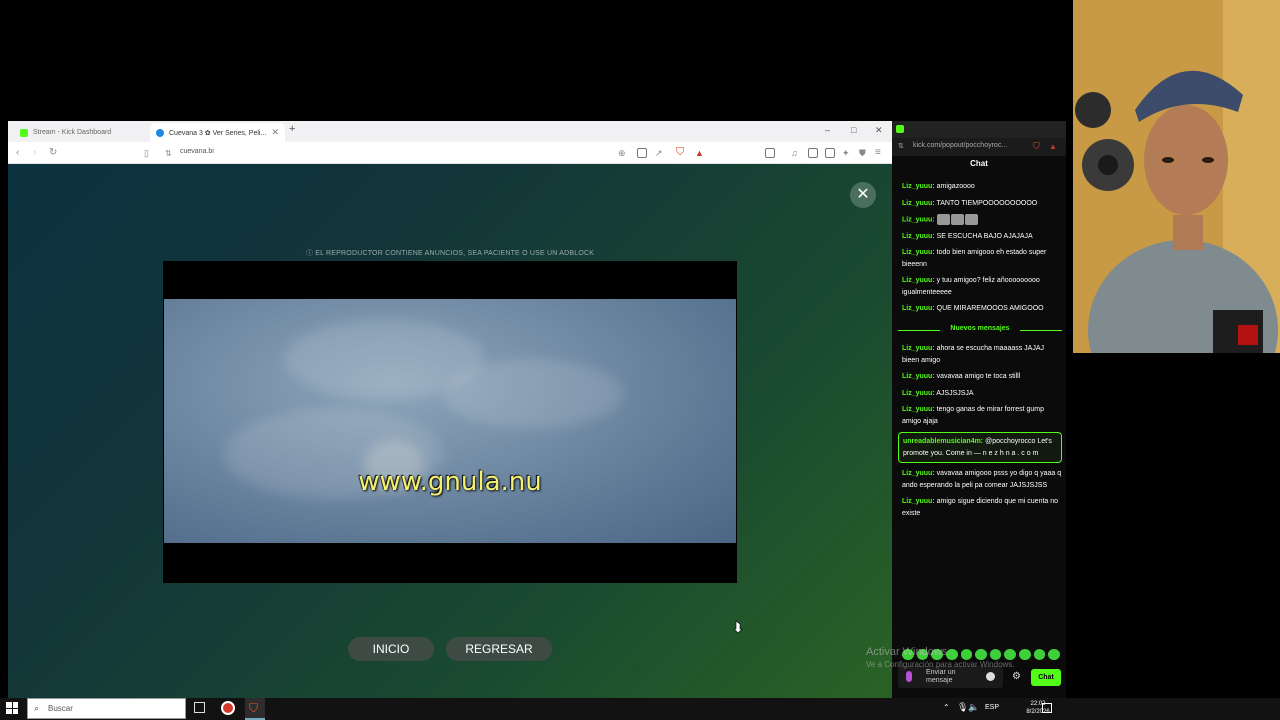  Describe the element at coordinates (979, 163) in the screenshot. I see `chat-title: Chat` at that location.